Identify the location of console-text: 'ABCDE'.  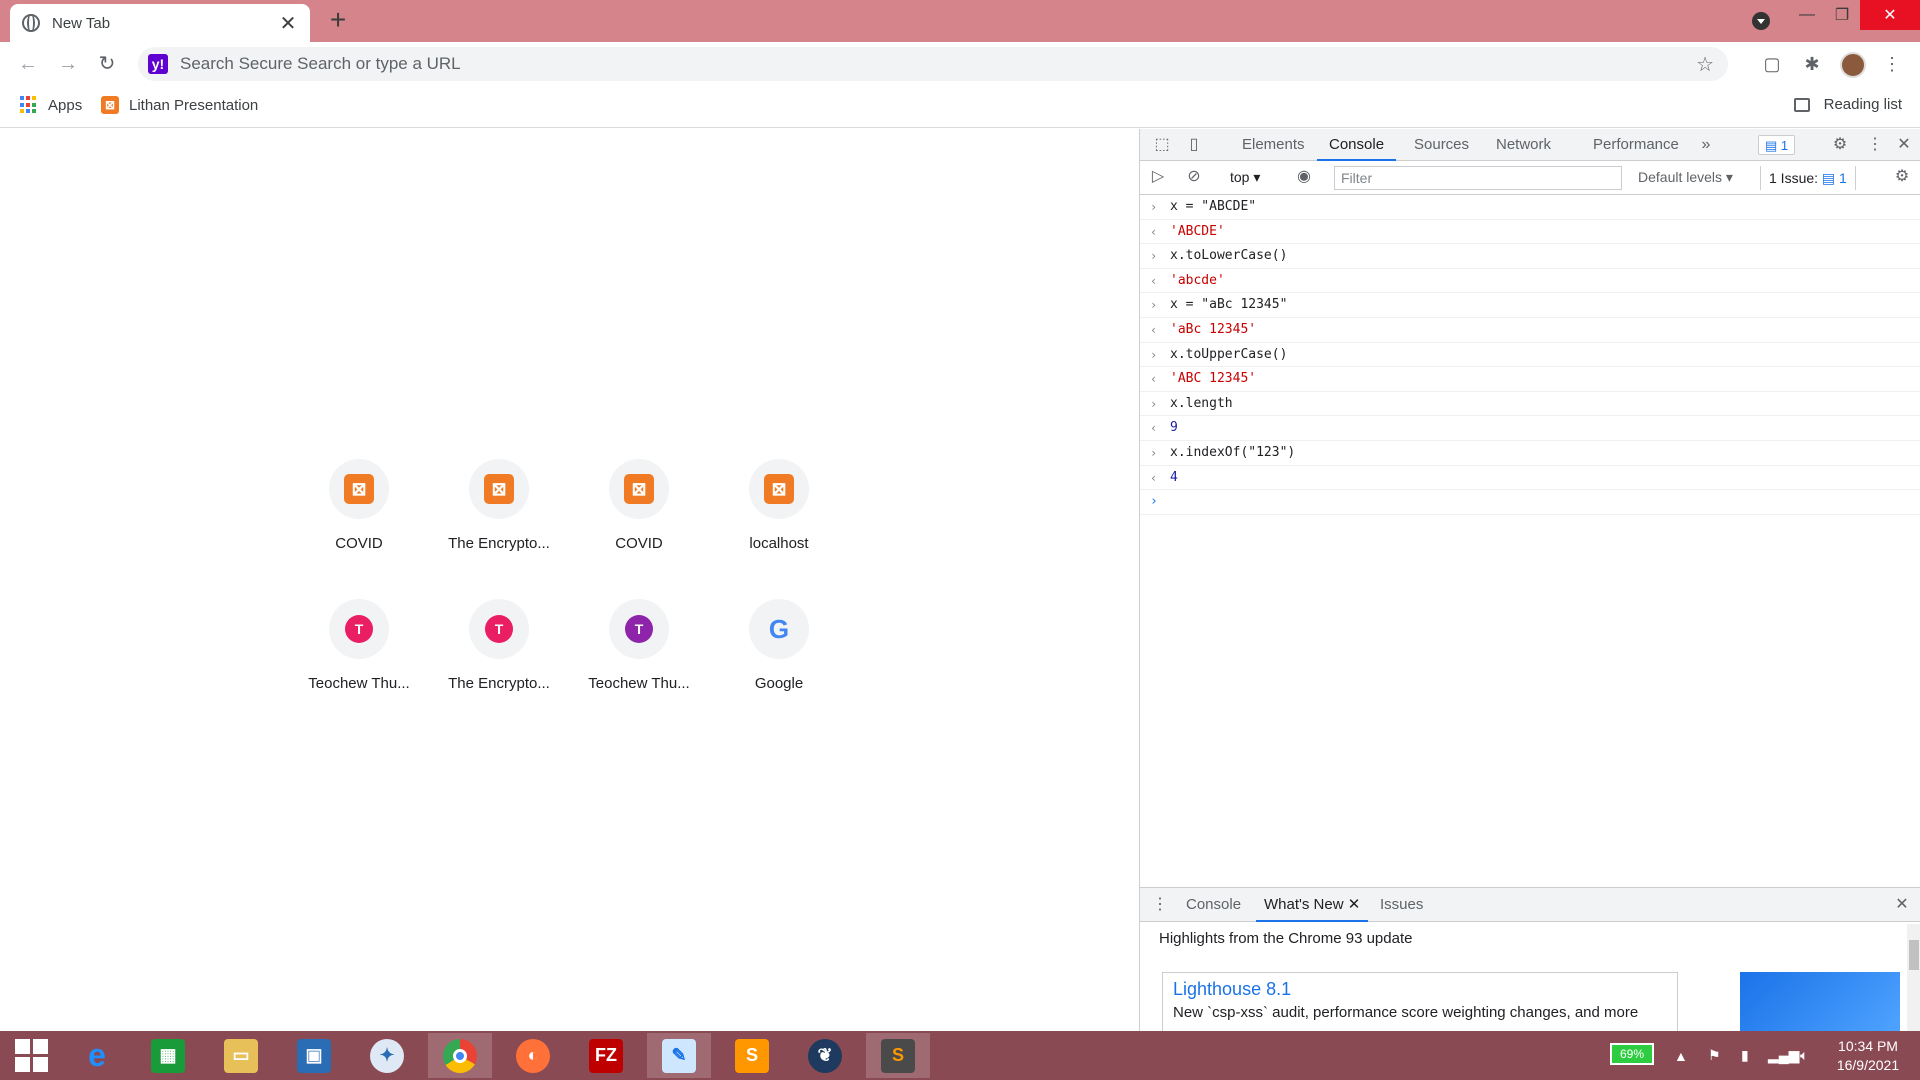
(1197, 231).